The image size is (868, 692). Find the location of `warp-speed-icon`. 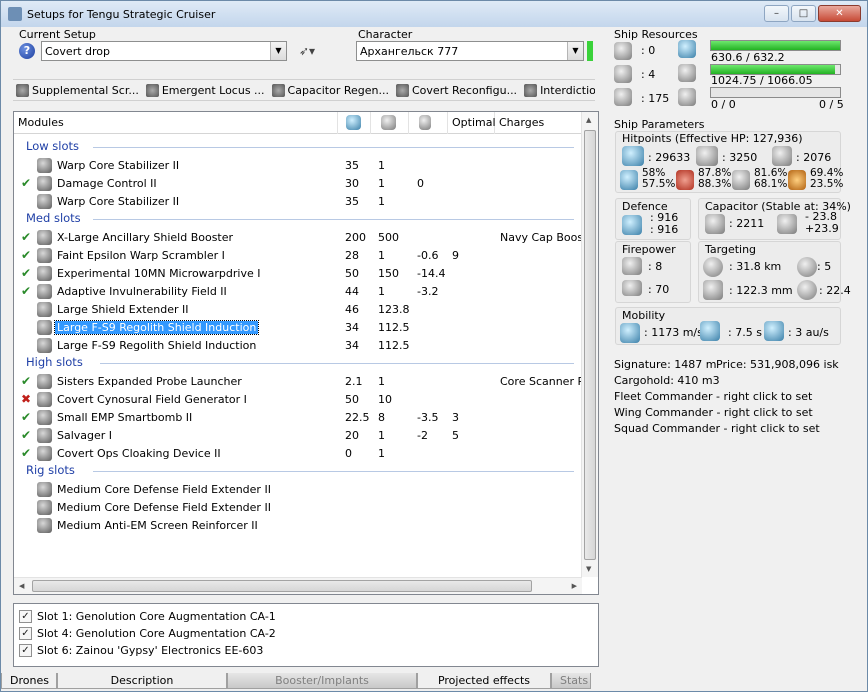

warp-speed-icon is located at coordinates (774, 331).